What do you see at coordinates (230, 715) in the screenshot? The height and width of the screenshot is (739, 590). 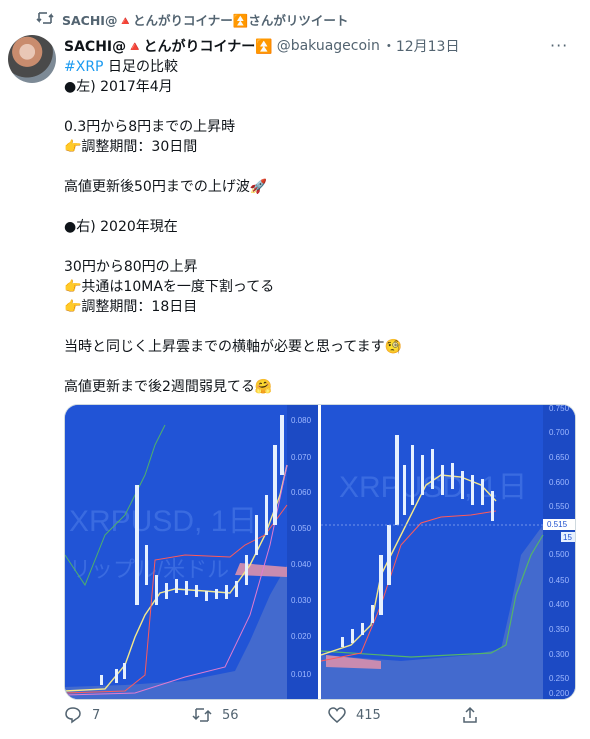 I see `retweet-count: 56` at bounding box center [230, 715].